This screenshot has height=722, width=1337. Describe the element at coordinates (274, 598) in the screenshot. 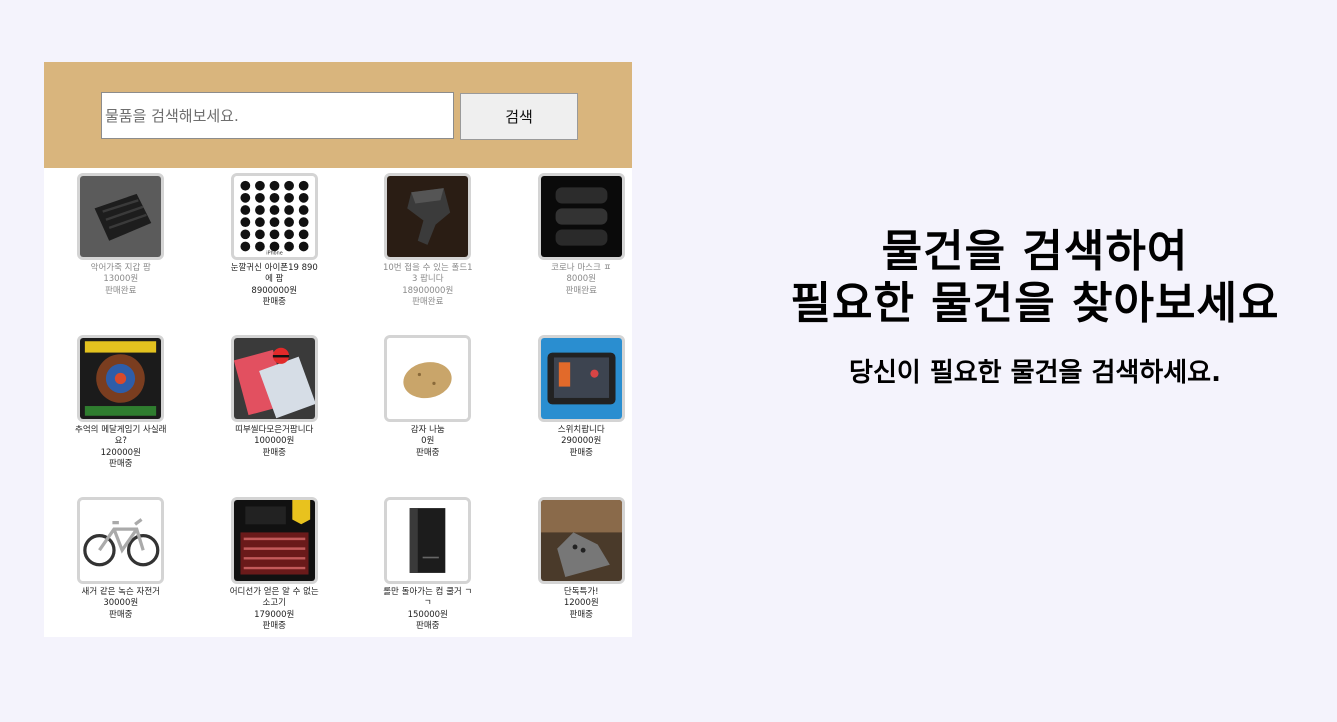

I see `product-name: 어디선가 얻은 알 수 없는 소고기` at that location.